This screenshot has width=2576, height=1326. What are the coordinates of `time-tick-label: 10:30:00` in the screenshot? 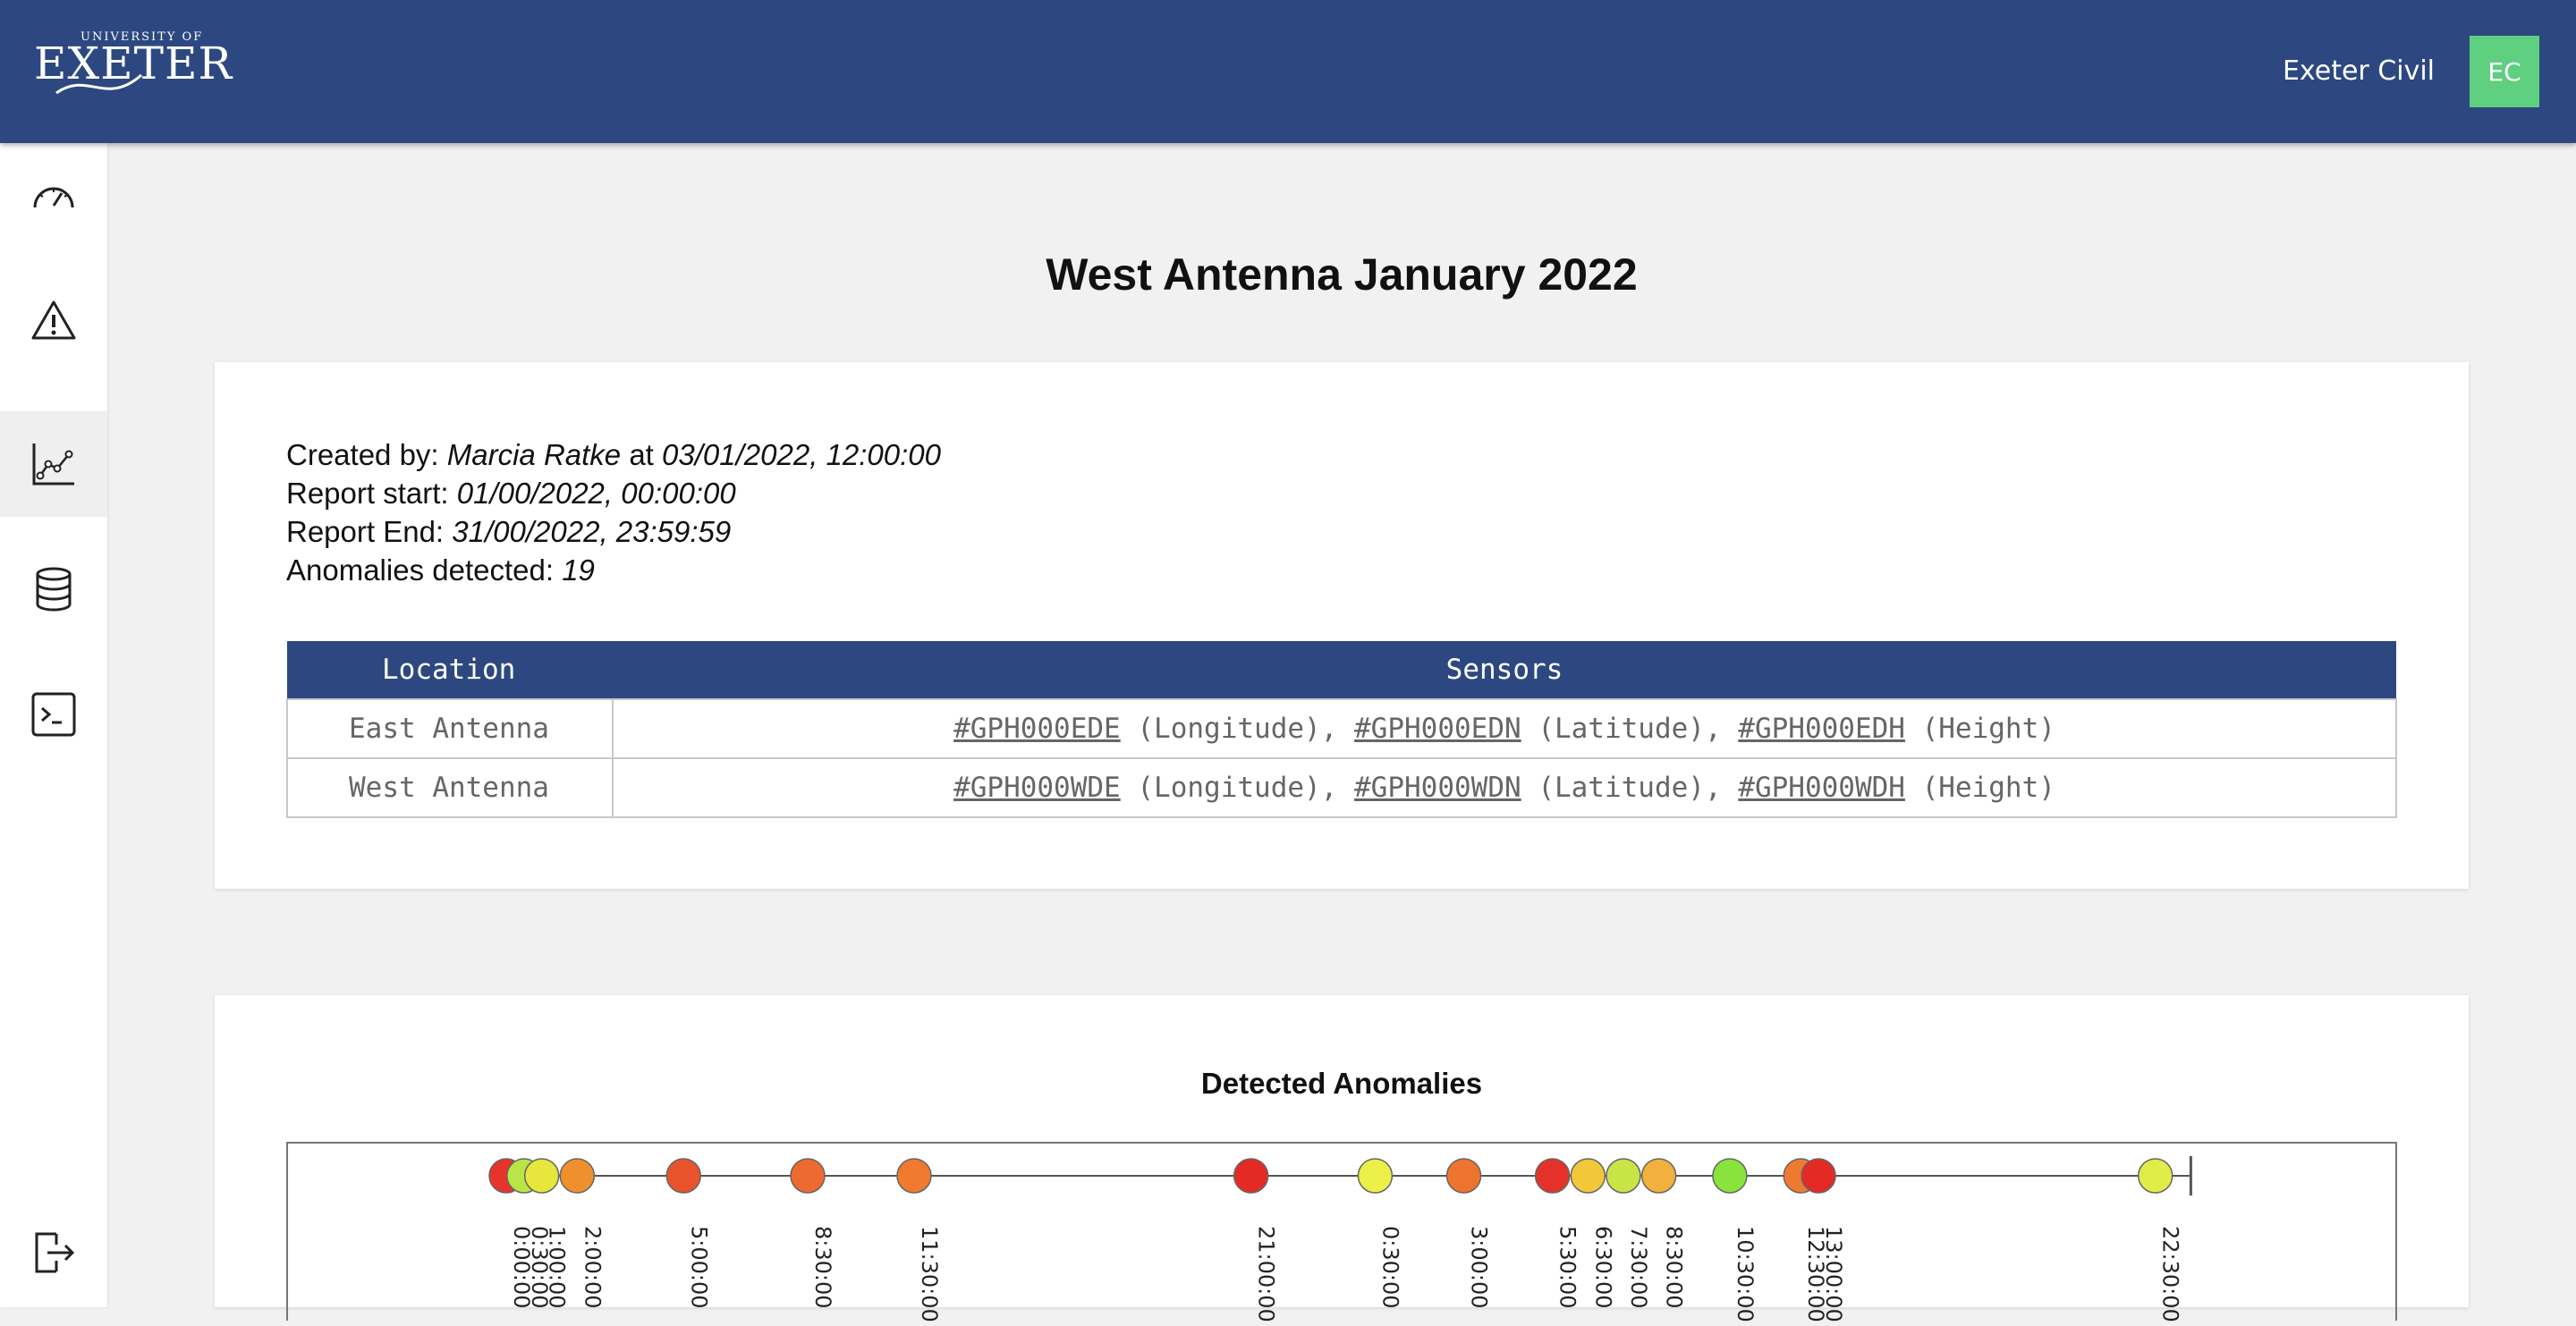 It's located at (1745, 1274).